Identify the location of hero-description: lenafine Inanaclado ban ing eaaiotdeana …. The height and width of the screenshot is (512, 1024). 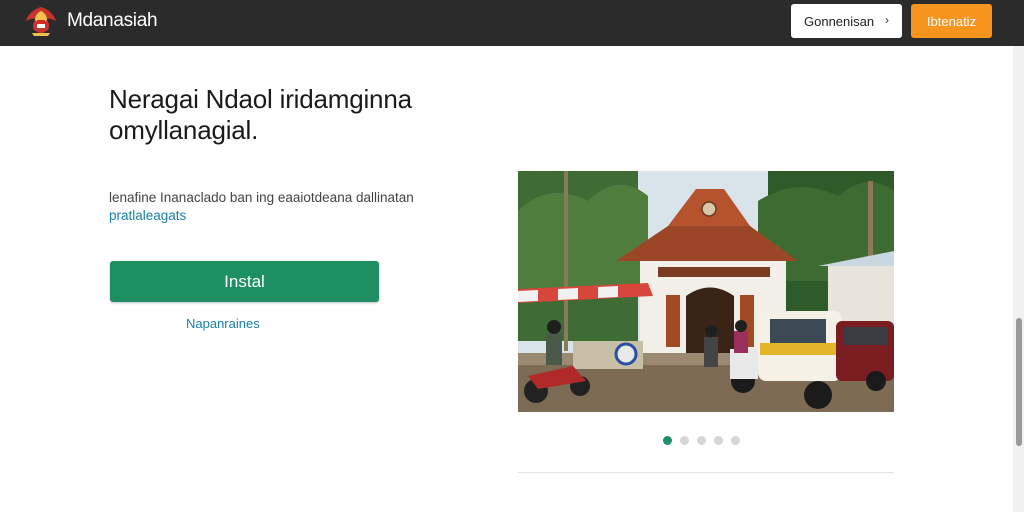
(261, 197).